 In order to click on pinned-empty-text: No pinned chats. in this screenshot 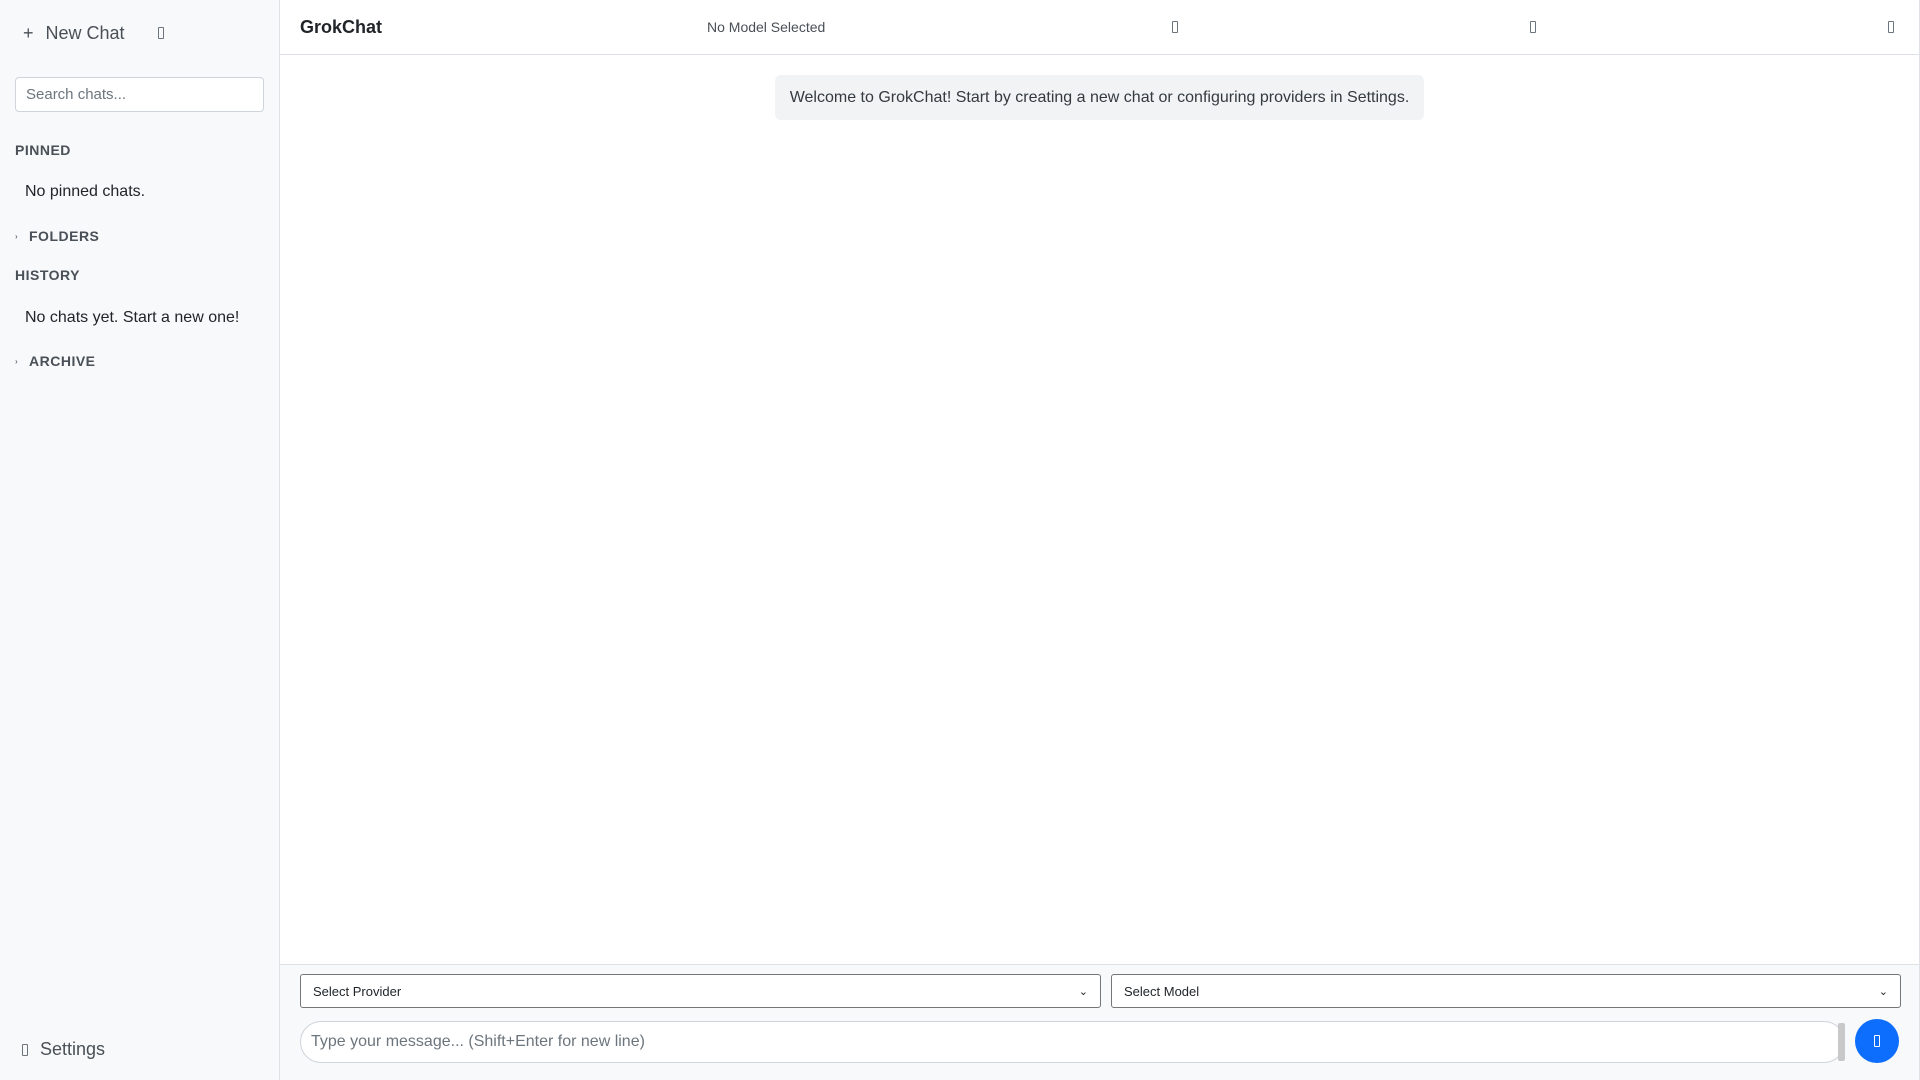, I will do `click(85, 191)`.